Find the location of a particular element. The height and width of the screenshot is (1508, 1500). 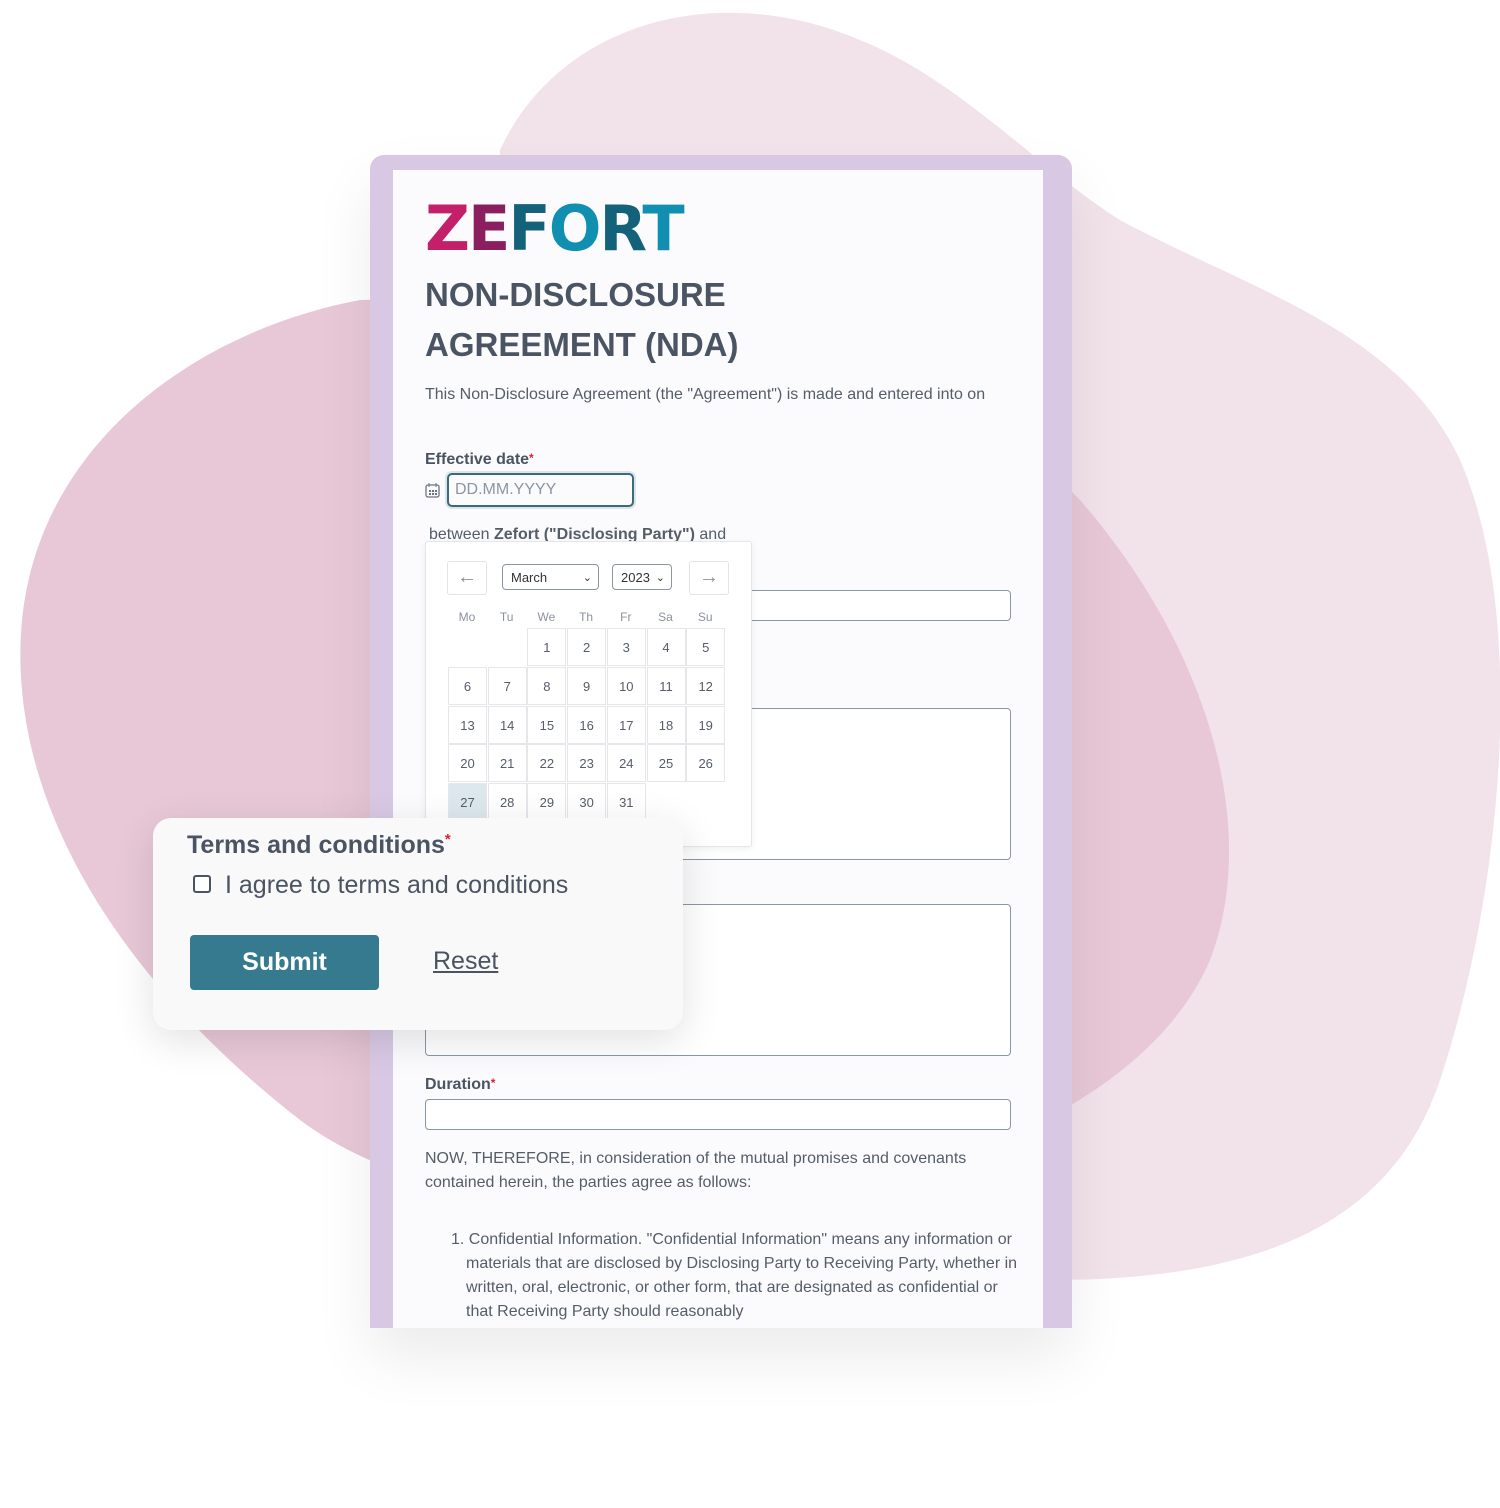

year-select: 2023 ⌄ is located at coordinates (642, 577).